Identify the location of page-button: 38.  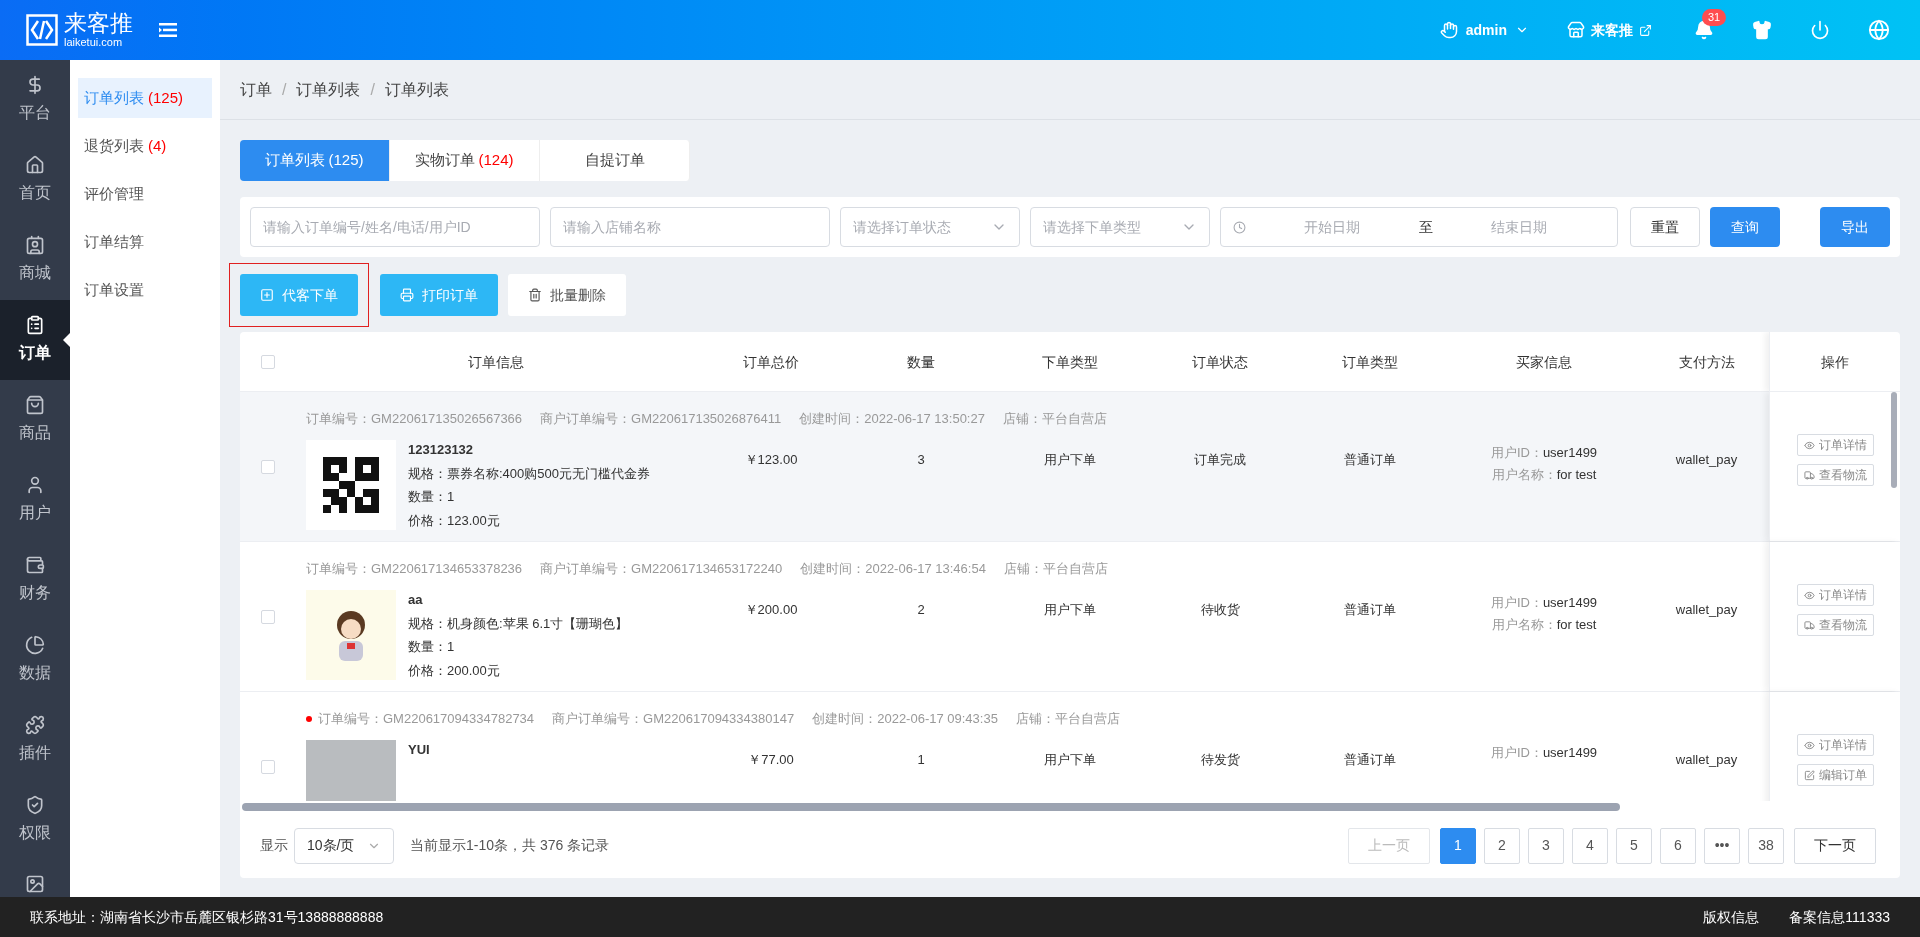
(1766, 845).